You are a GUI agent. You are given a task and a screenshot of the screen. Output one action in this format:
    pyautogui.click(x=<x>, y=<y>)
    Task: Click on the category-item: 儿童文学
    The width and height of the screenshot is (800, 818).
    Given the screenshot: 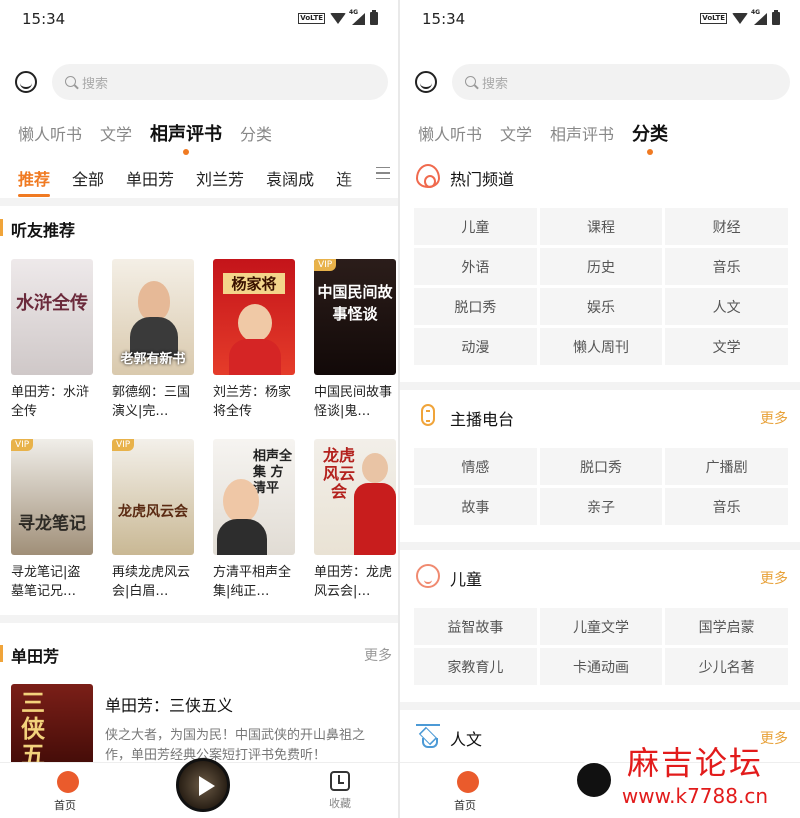 What is the action you would take?
    pyautogui.click(x=601, y=626)
    